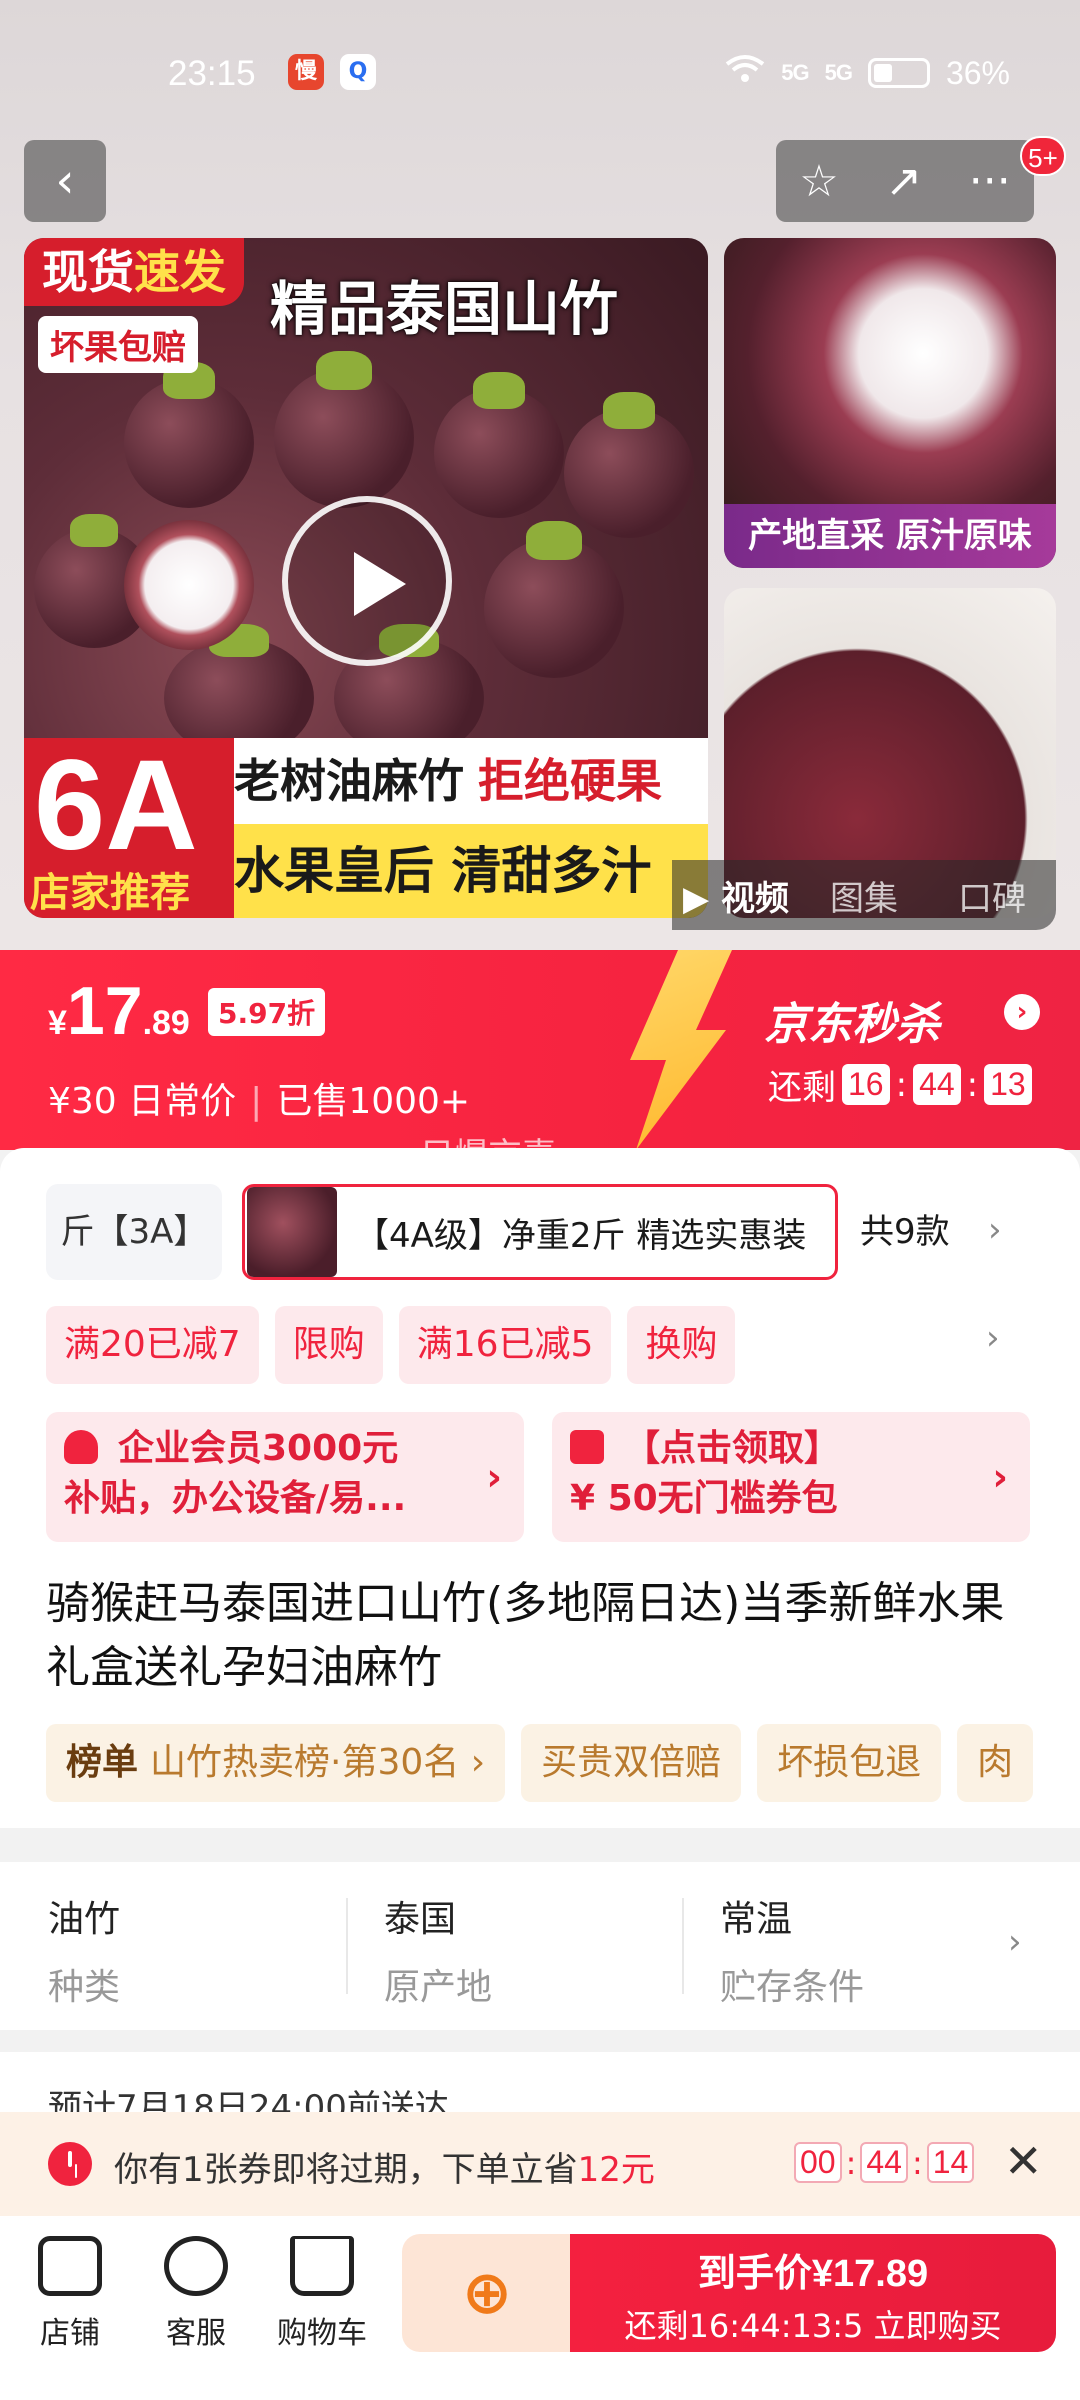  What do you see at coordinates (1008, 1084) in the screenshot?
I see `countdown-seconds: 13` at bounding box center [1008, 1084].